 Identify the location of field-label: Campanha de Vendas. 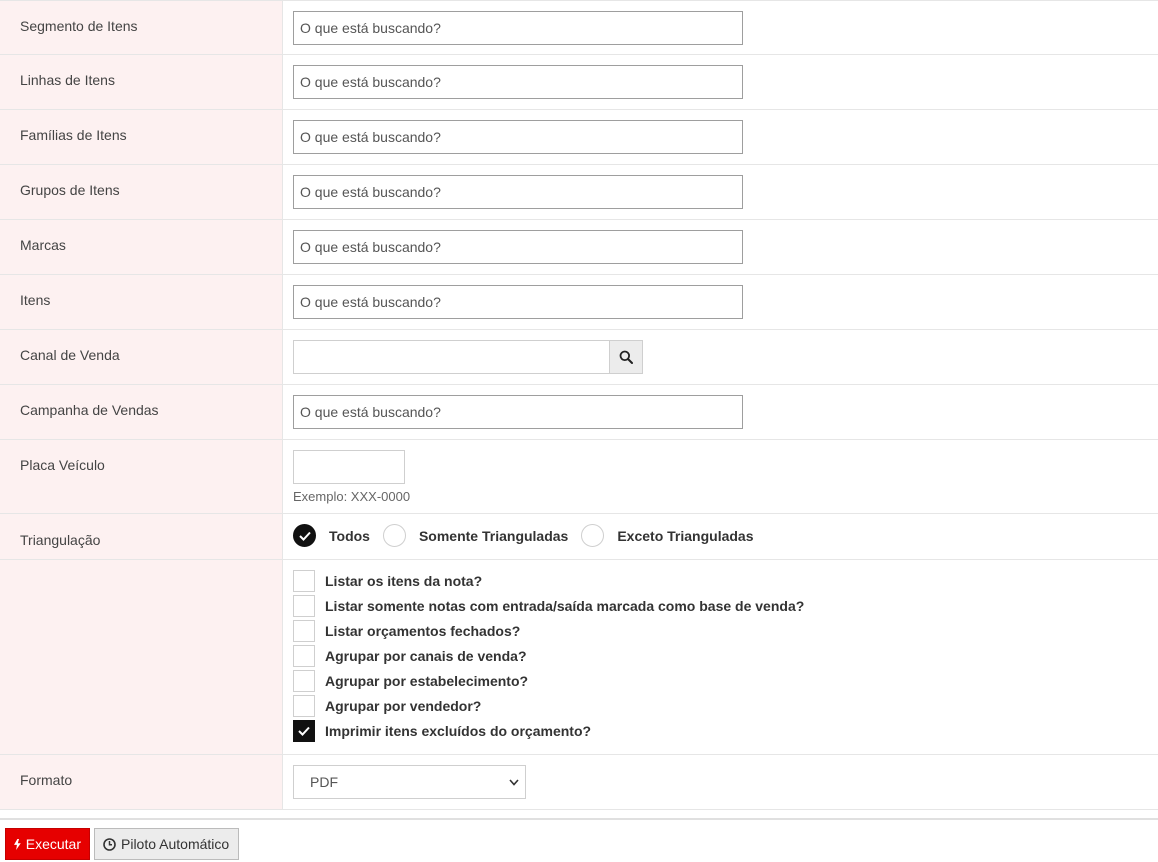
(141, 412).